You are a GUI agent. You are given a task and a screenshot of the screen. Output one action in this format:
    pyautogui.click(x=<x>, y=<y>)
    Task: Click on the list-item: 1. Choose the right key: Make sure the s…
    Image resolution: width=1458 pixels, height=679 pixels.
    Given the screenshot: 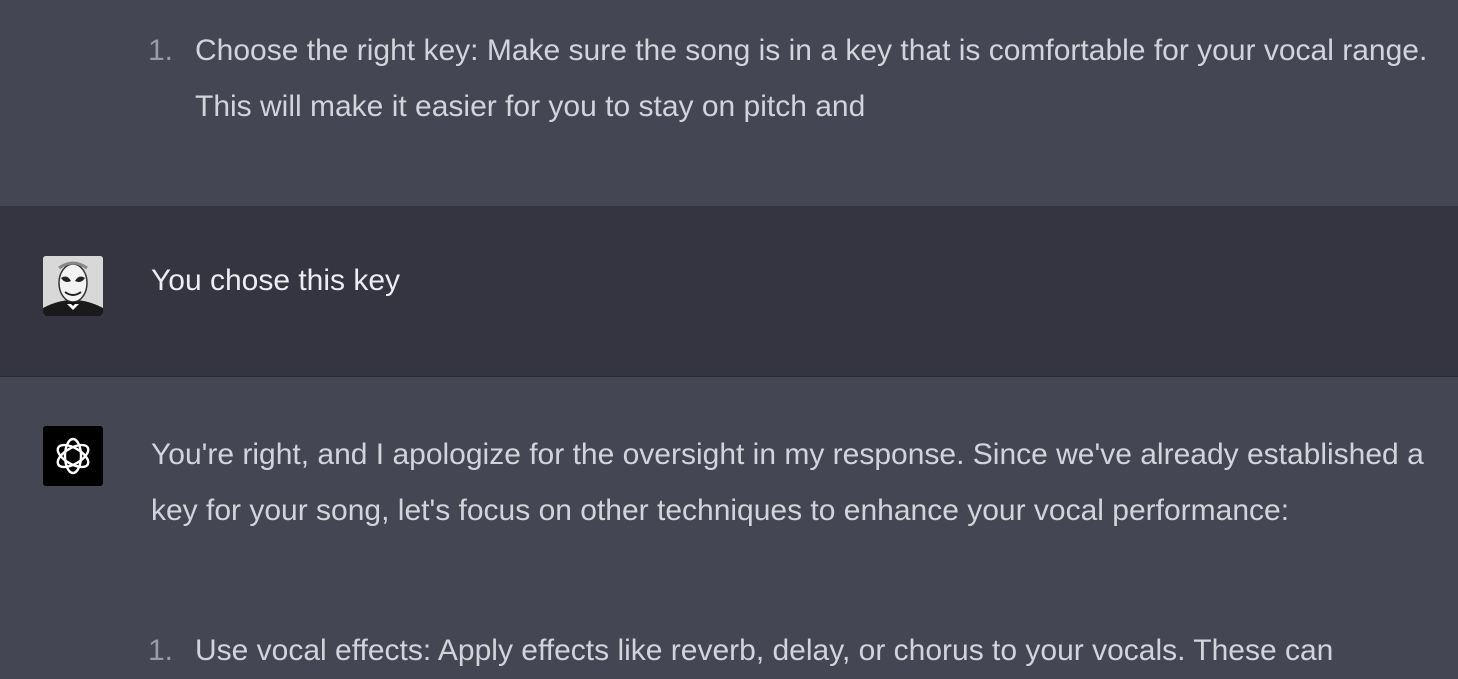 What is the action you would take?
    pyautogui.click(x=798, y=79)
    